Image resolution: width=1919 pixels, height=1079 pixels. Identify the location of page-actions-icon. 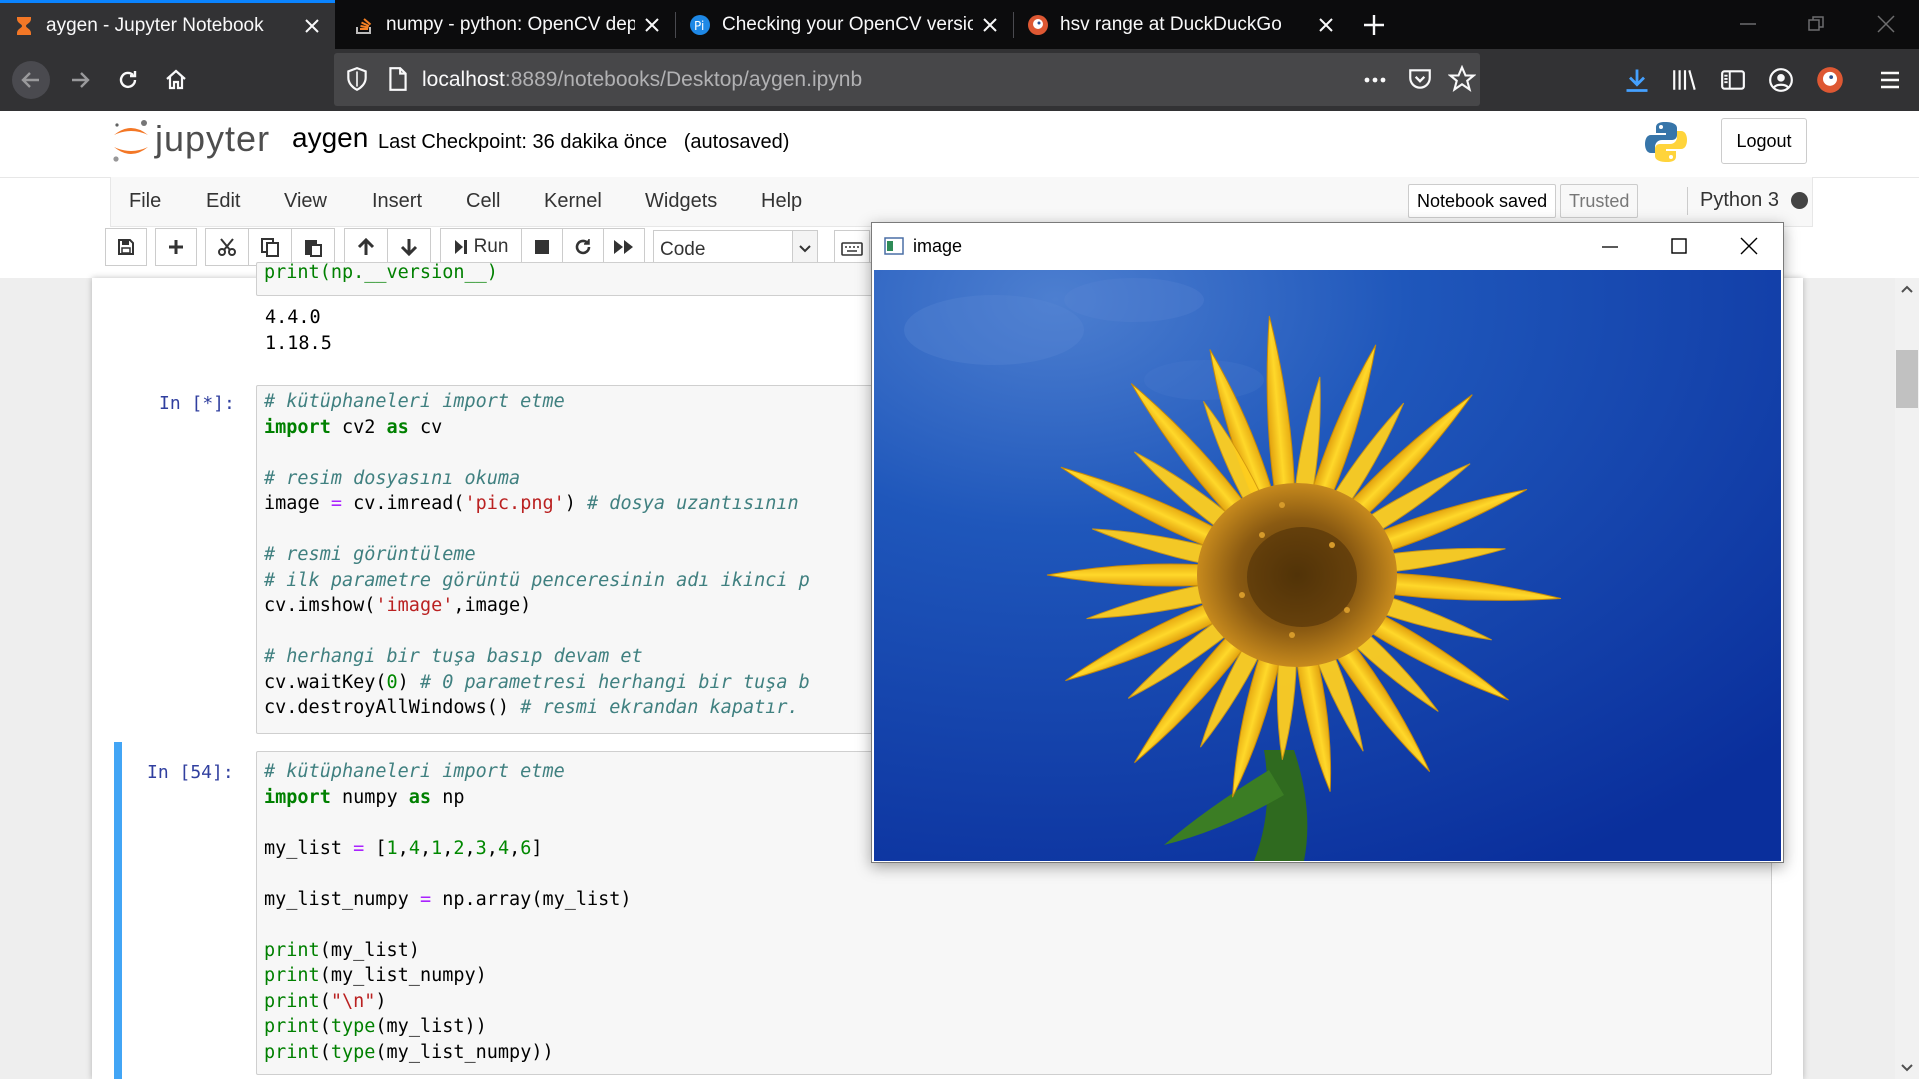
(1375, 80).